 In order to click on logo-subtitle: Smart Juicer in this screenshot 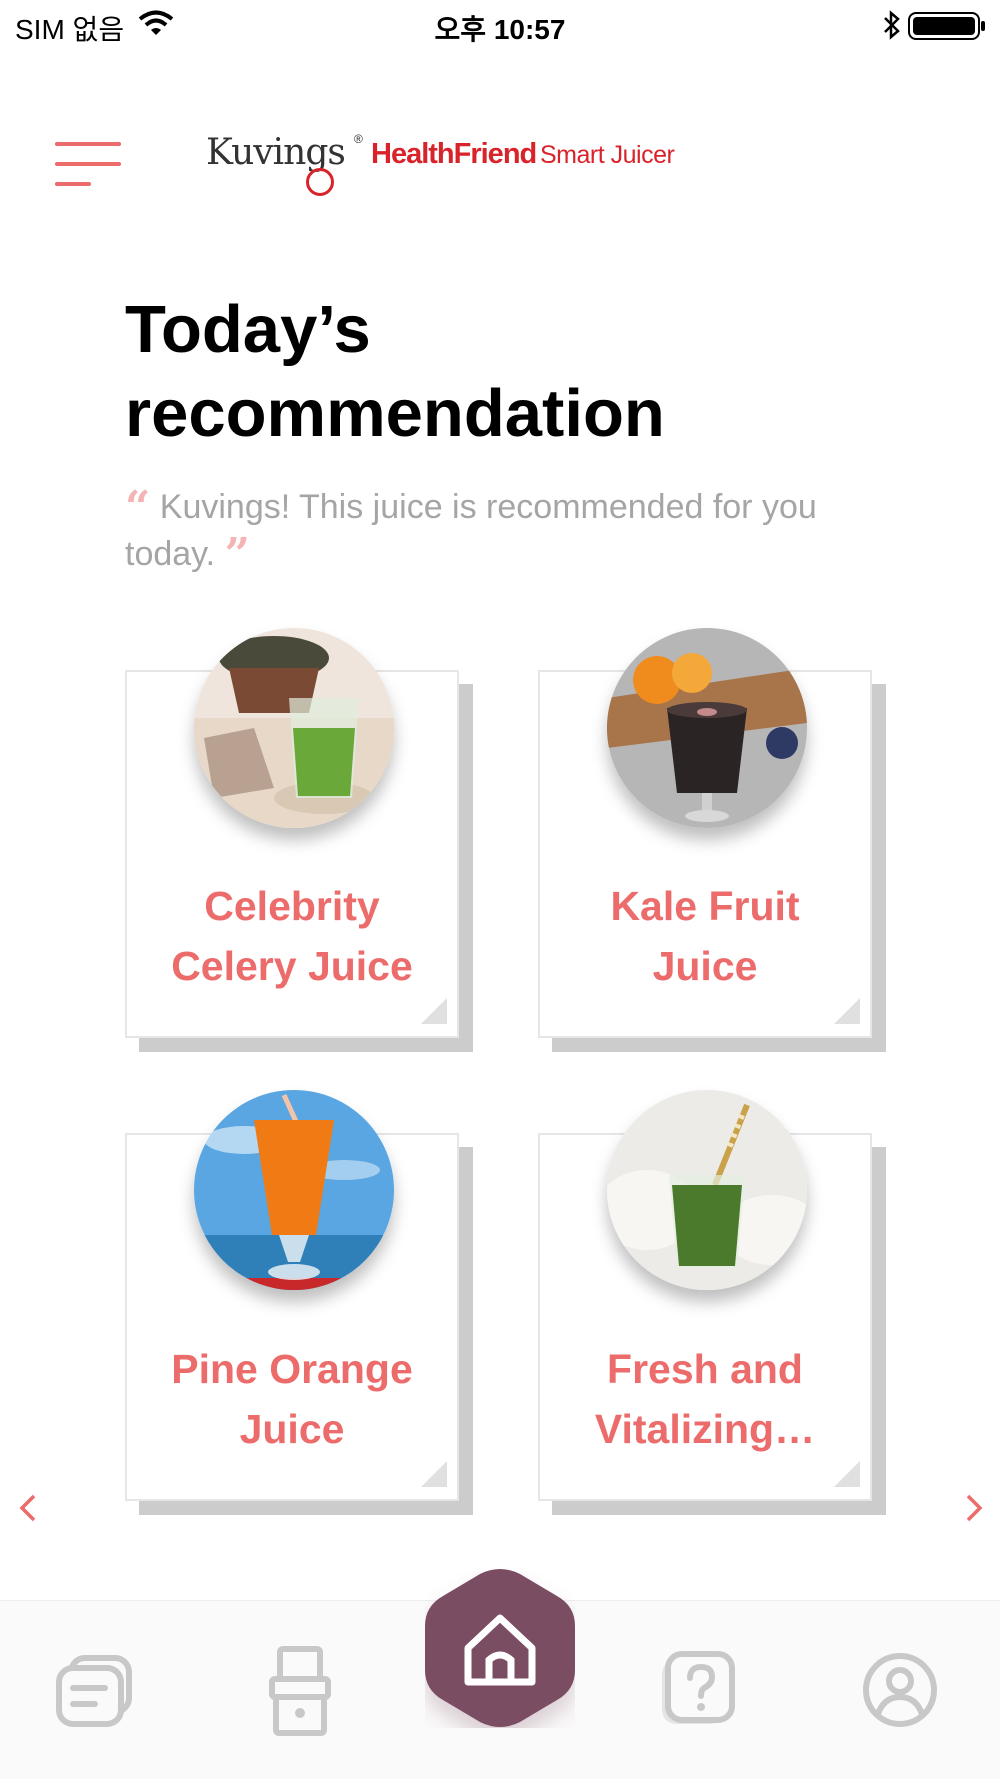, I will do `click(607, 155)`.